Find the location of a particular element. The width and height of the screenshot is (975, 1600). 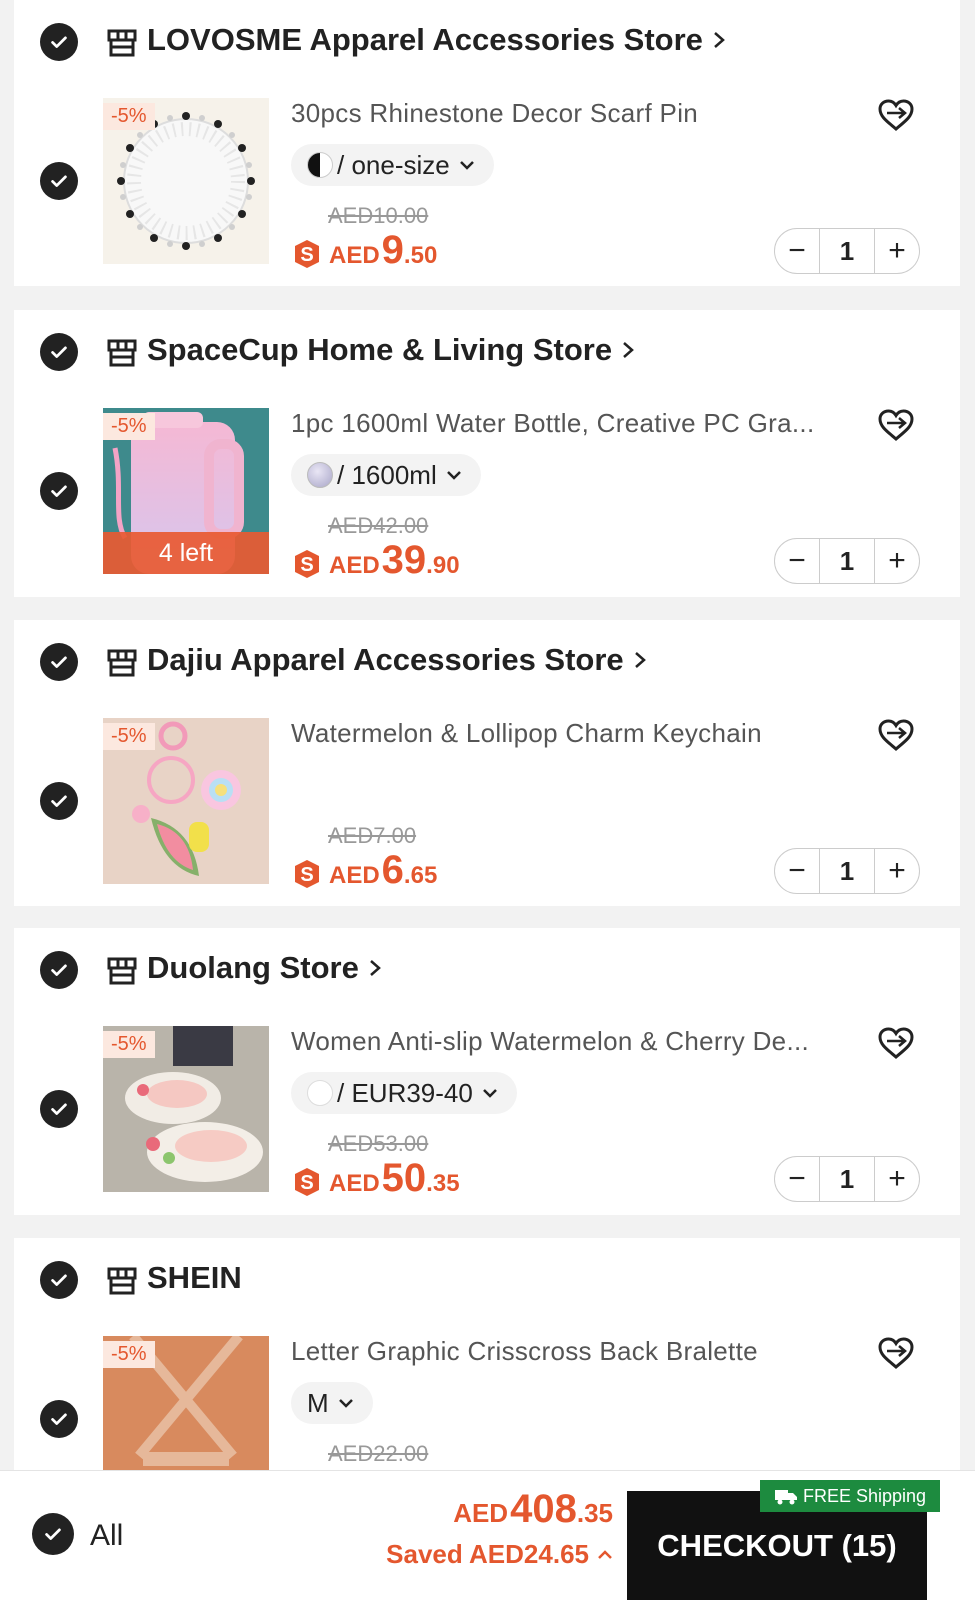

store-name-link: Dajiu Apparel Accessories Store is located at coordinates (397, 660).